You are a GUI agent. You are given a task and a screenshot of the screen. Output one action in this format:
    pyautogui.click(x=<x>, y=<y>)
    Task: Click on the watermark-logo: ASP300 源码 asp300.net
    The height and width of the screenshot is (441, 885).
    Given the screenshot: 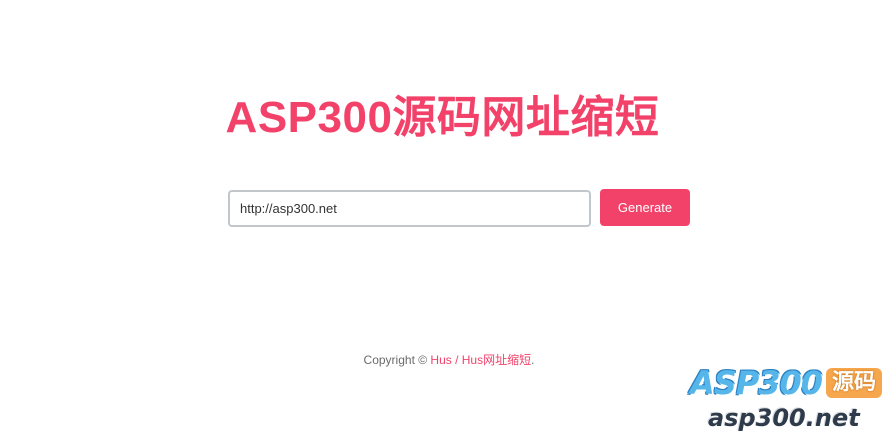 What is the action you would take?
    pyautogui.click(x=786, y=401)
    